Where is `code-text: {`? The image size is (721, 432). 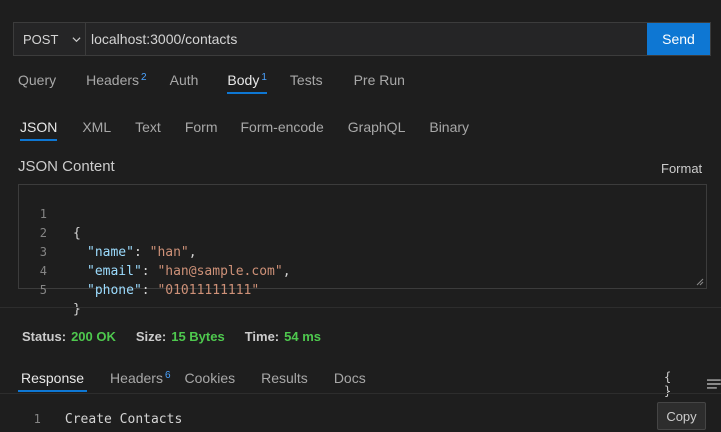
code-text: { is located at coordinates (77, 233).